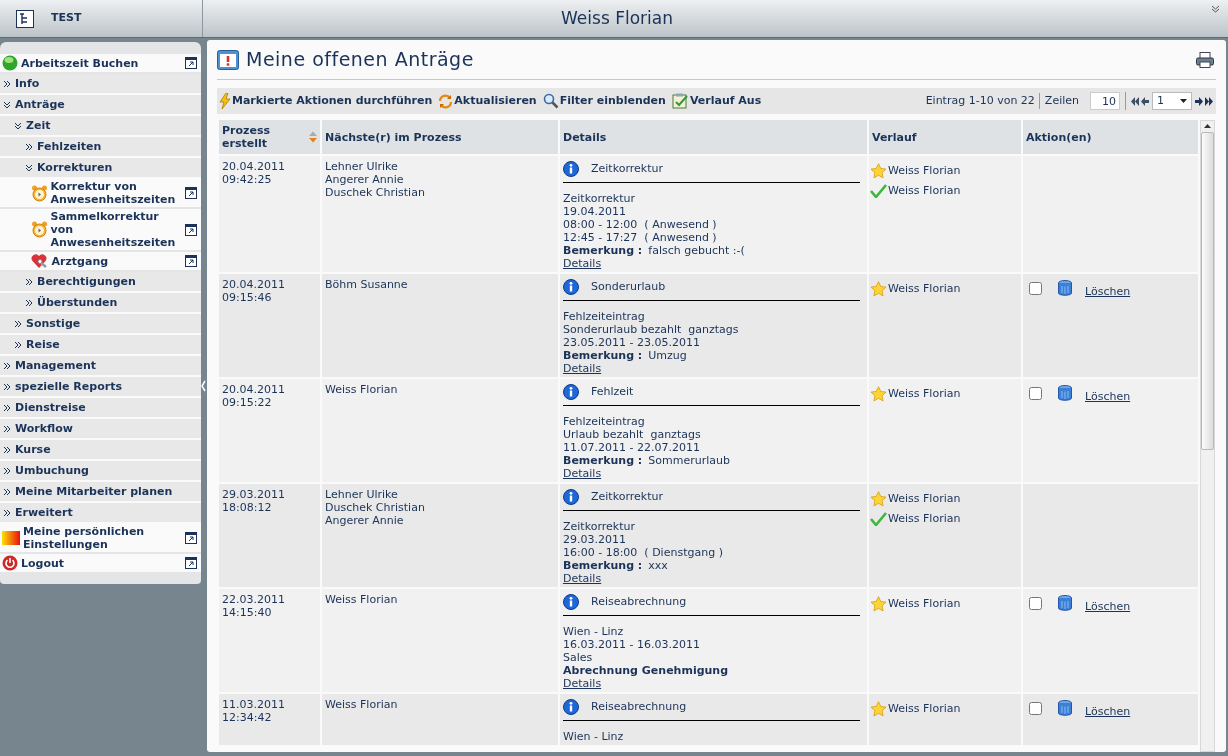 This screenshot has height=756, width=1228. Describe the element at coordinates (100, 324) in the screenshot. I see `sidebar-folder: Sonstige` at that location.